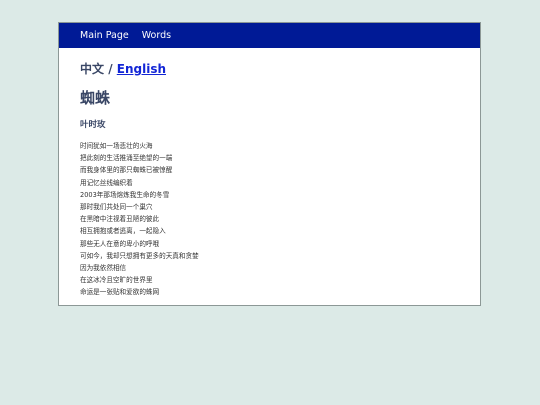 The image size is (540, 405). Describe the element at coordinates (156, 35) in the screenshot. I see `nav-link-words: Words` at that location.